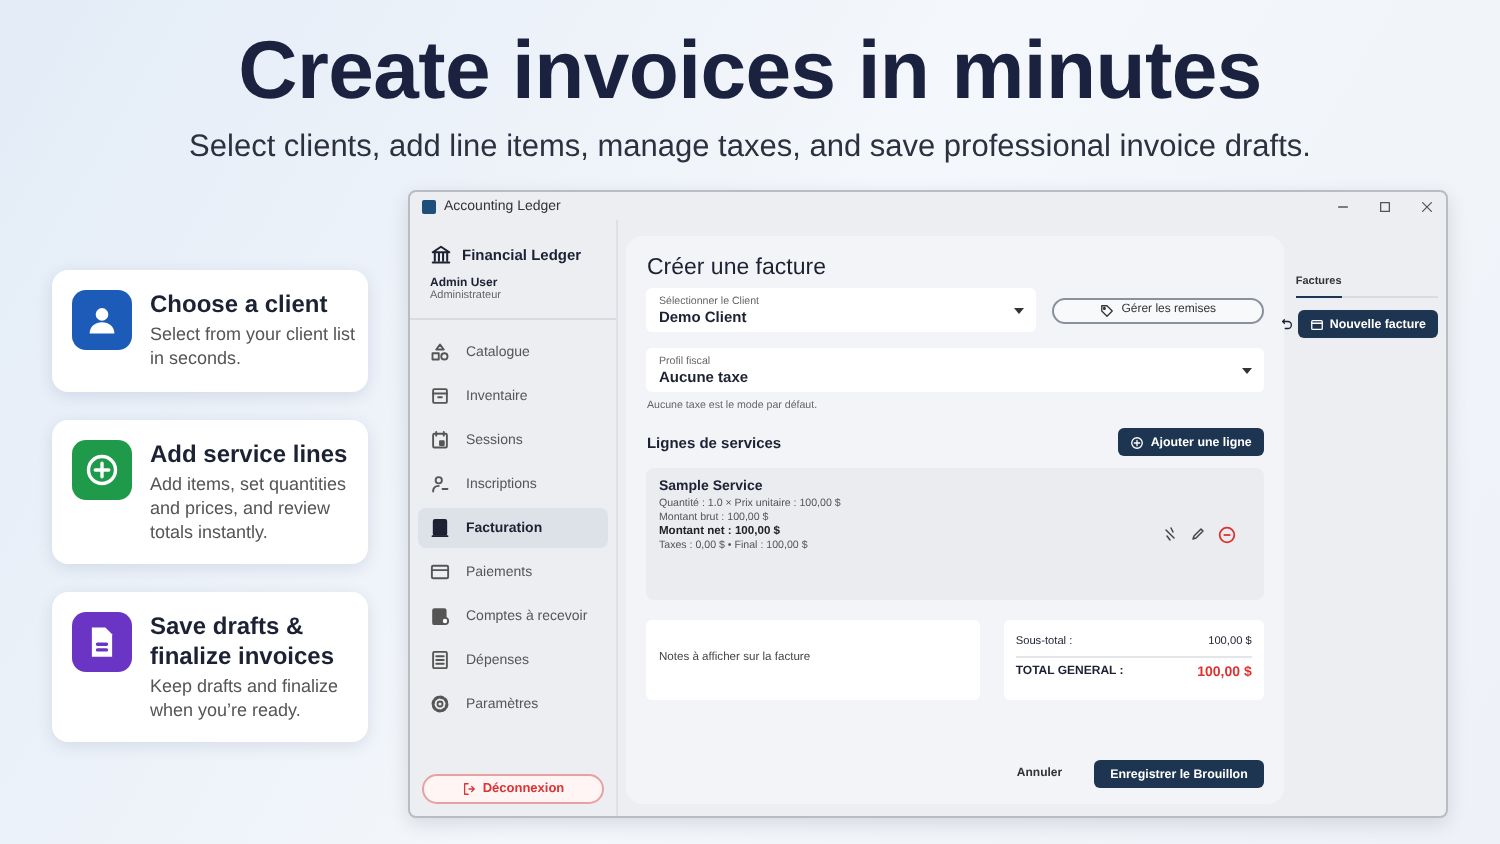 Image resolution: width=1500 pixels, height=844 pixels. I want to click on tag-icon, so click(1106, 310).